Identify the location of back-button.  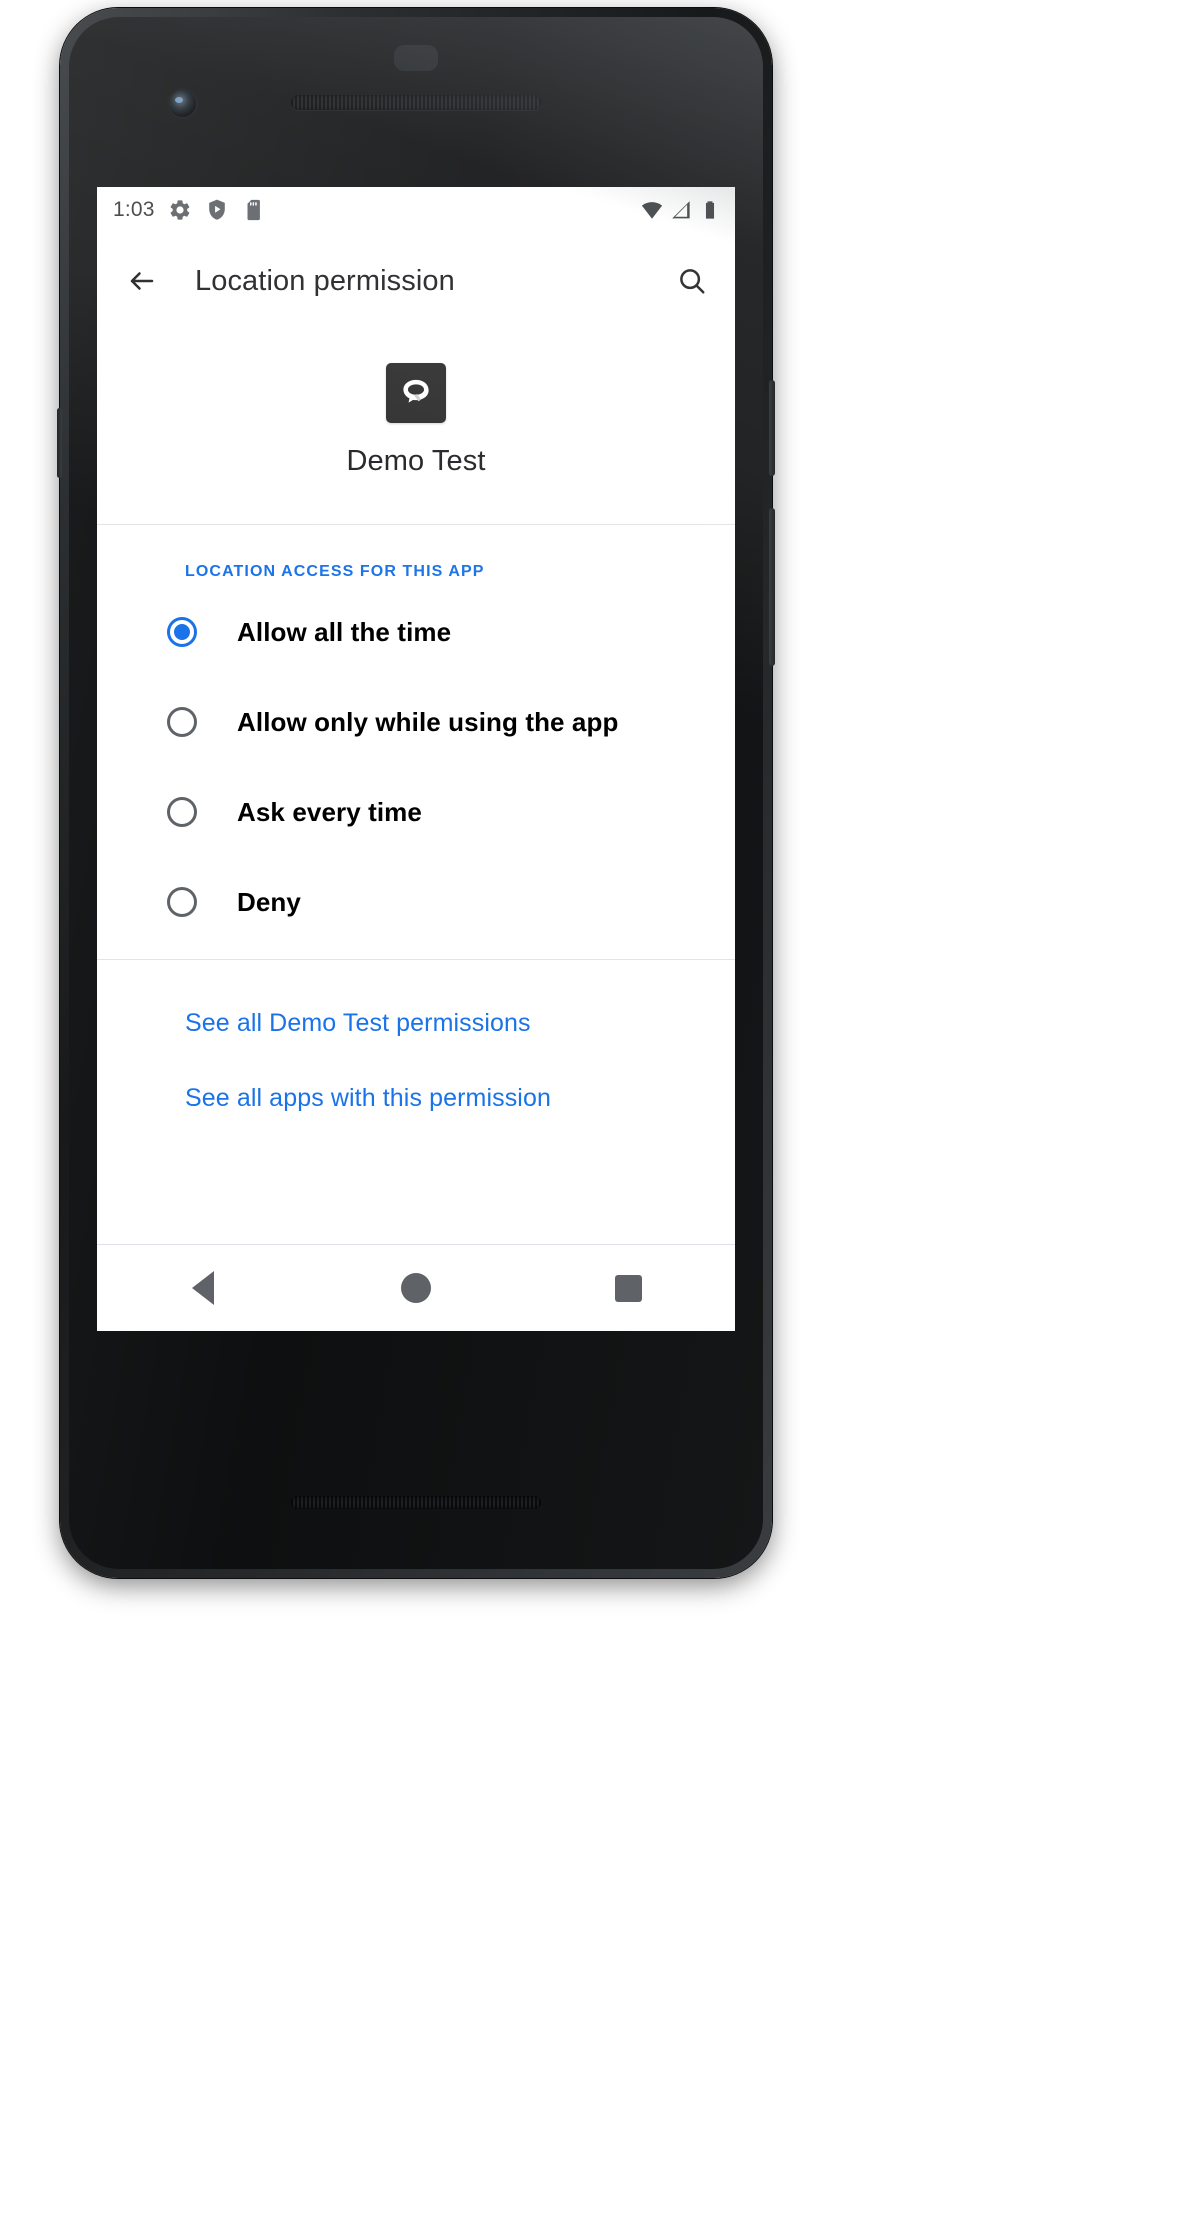
(142, 281).